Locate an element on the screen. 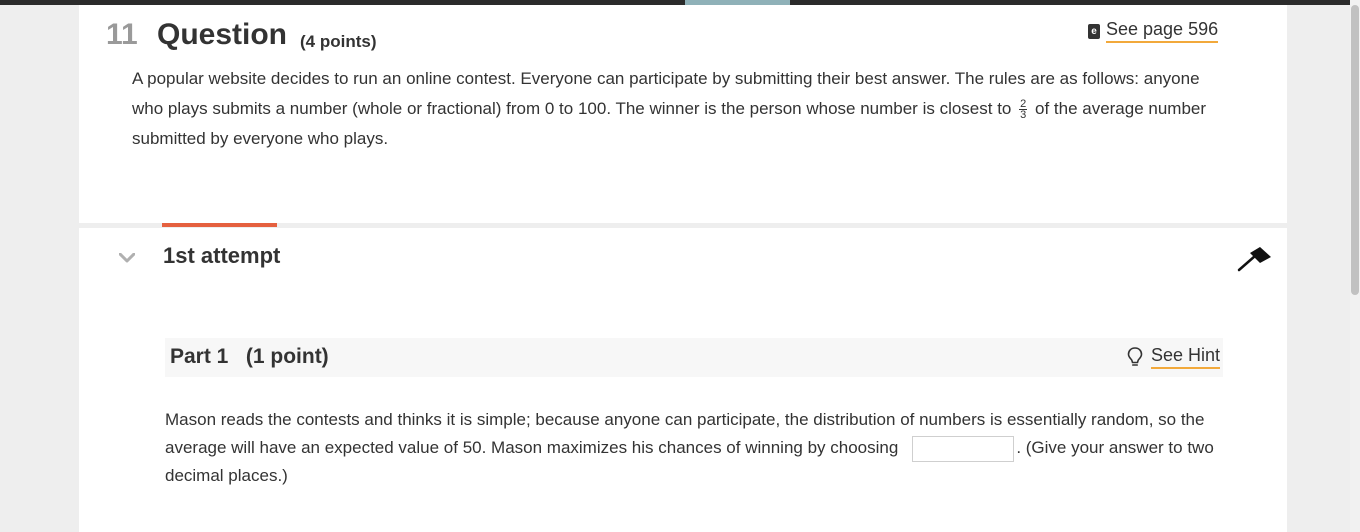 The height and width of the screenshot is (532, 1360). fraction-two-thirds: 23 is located at coordinates (1023, 110).